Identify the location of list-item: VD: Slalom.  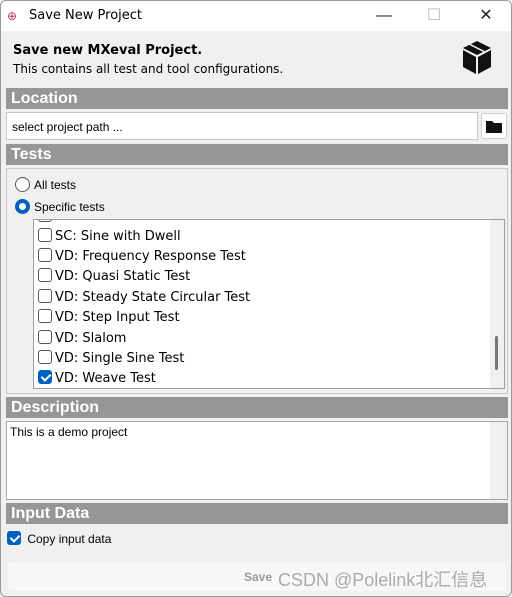
(82, 339).